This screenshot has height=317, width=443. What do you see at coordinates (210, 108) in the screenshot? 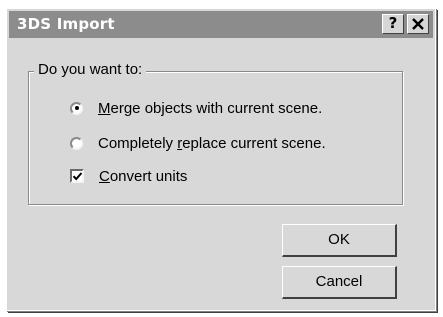
I see `merge-option-label: Merge objects with current scene.` at bounding box center [210, 108].